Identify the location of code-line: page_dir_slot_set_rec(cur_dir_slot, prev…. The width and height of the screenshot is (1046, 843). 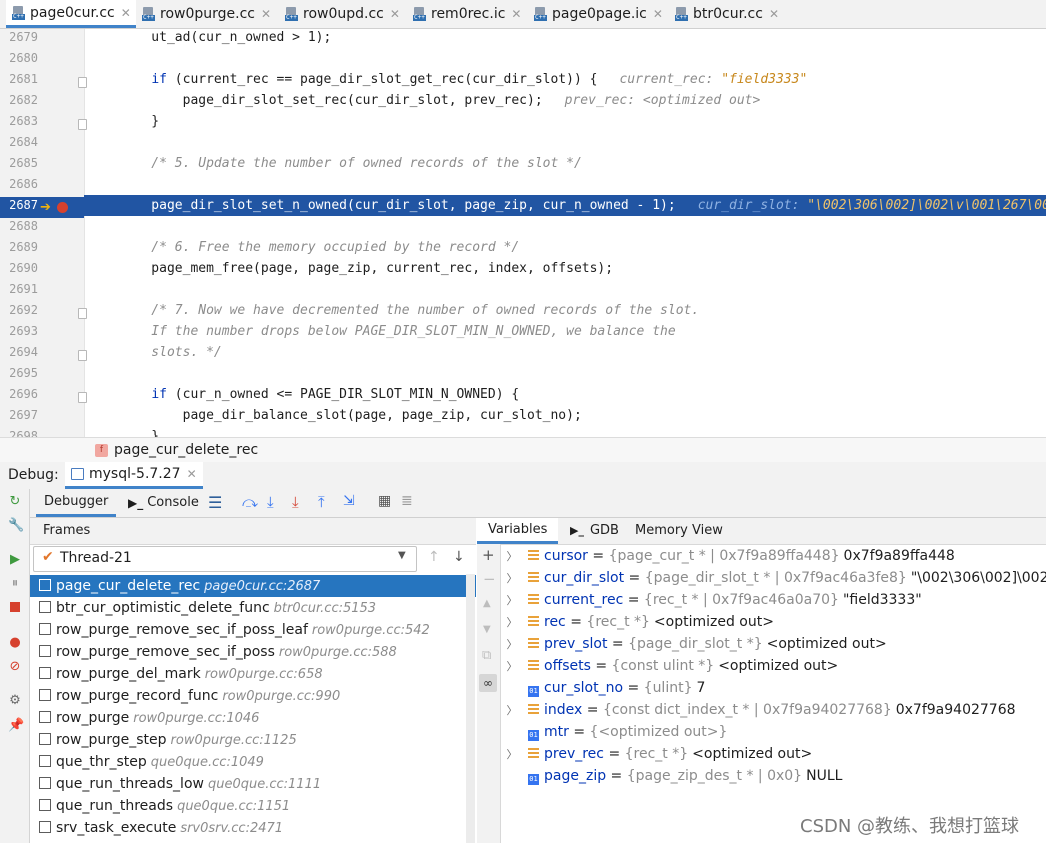
(565, 100).